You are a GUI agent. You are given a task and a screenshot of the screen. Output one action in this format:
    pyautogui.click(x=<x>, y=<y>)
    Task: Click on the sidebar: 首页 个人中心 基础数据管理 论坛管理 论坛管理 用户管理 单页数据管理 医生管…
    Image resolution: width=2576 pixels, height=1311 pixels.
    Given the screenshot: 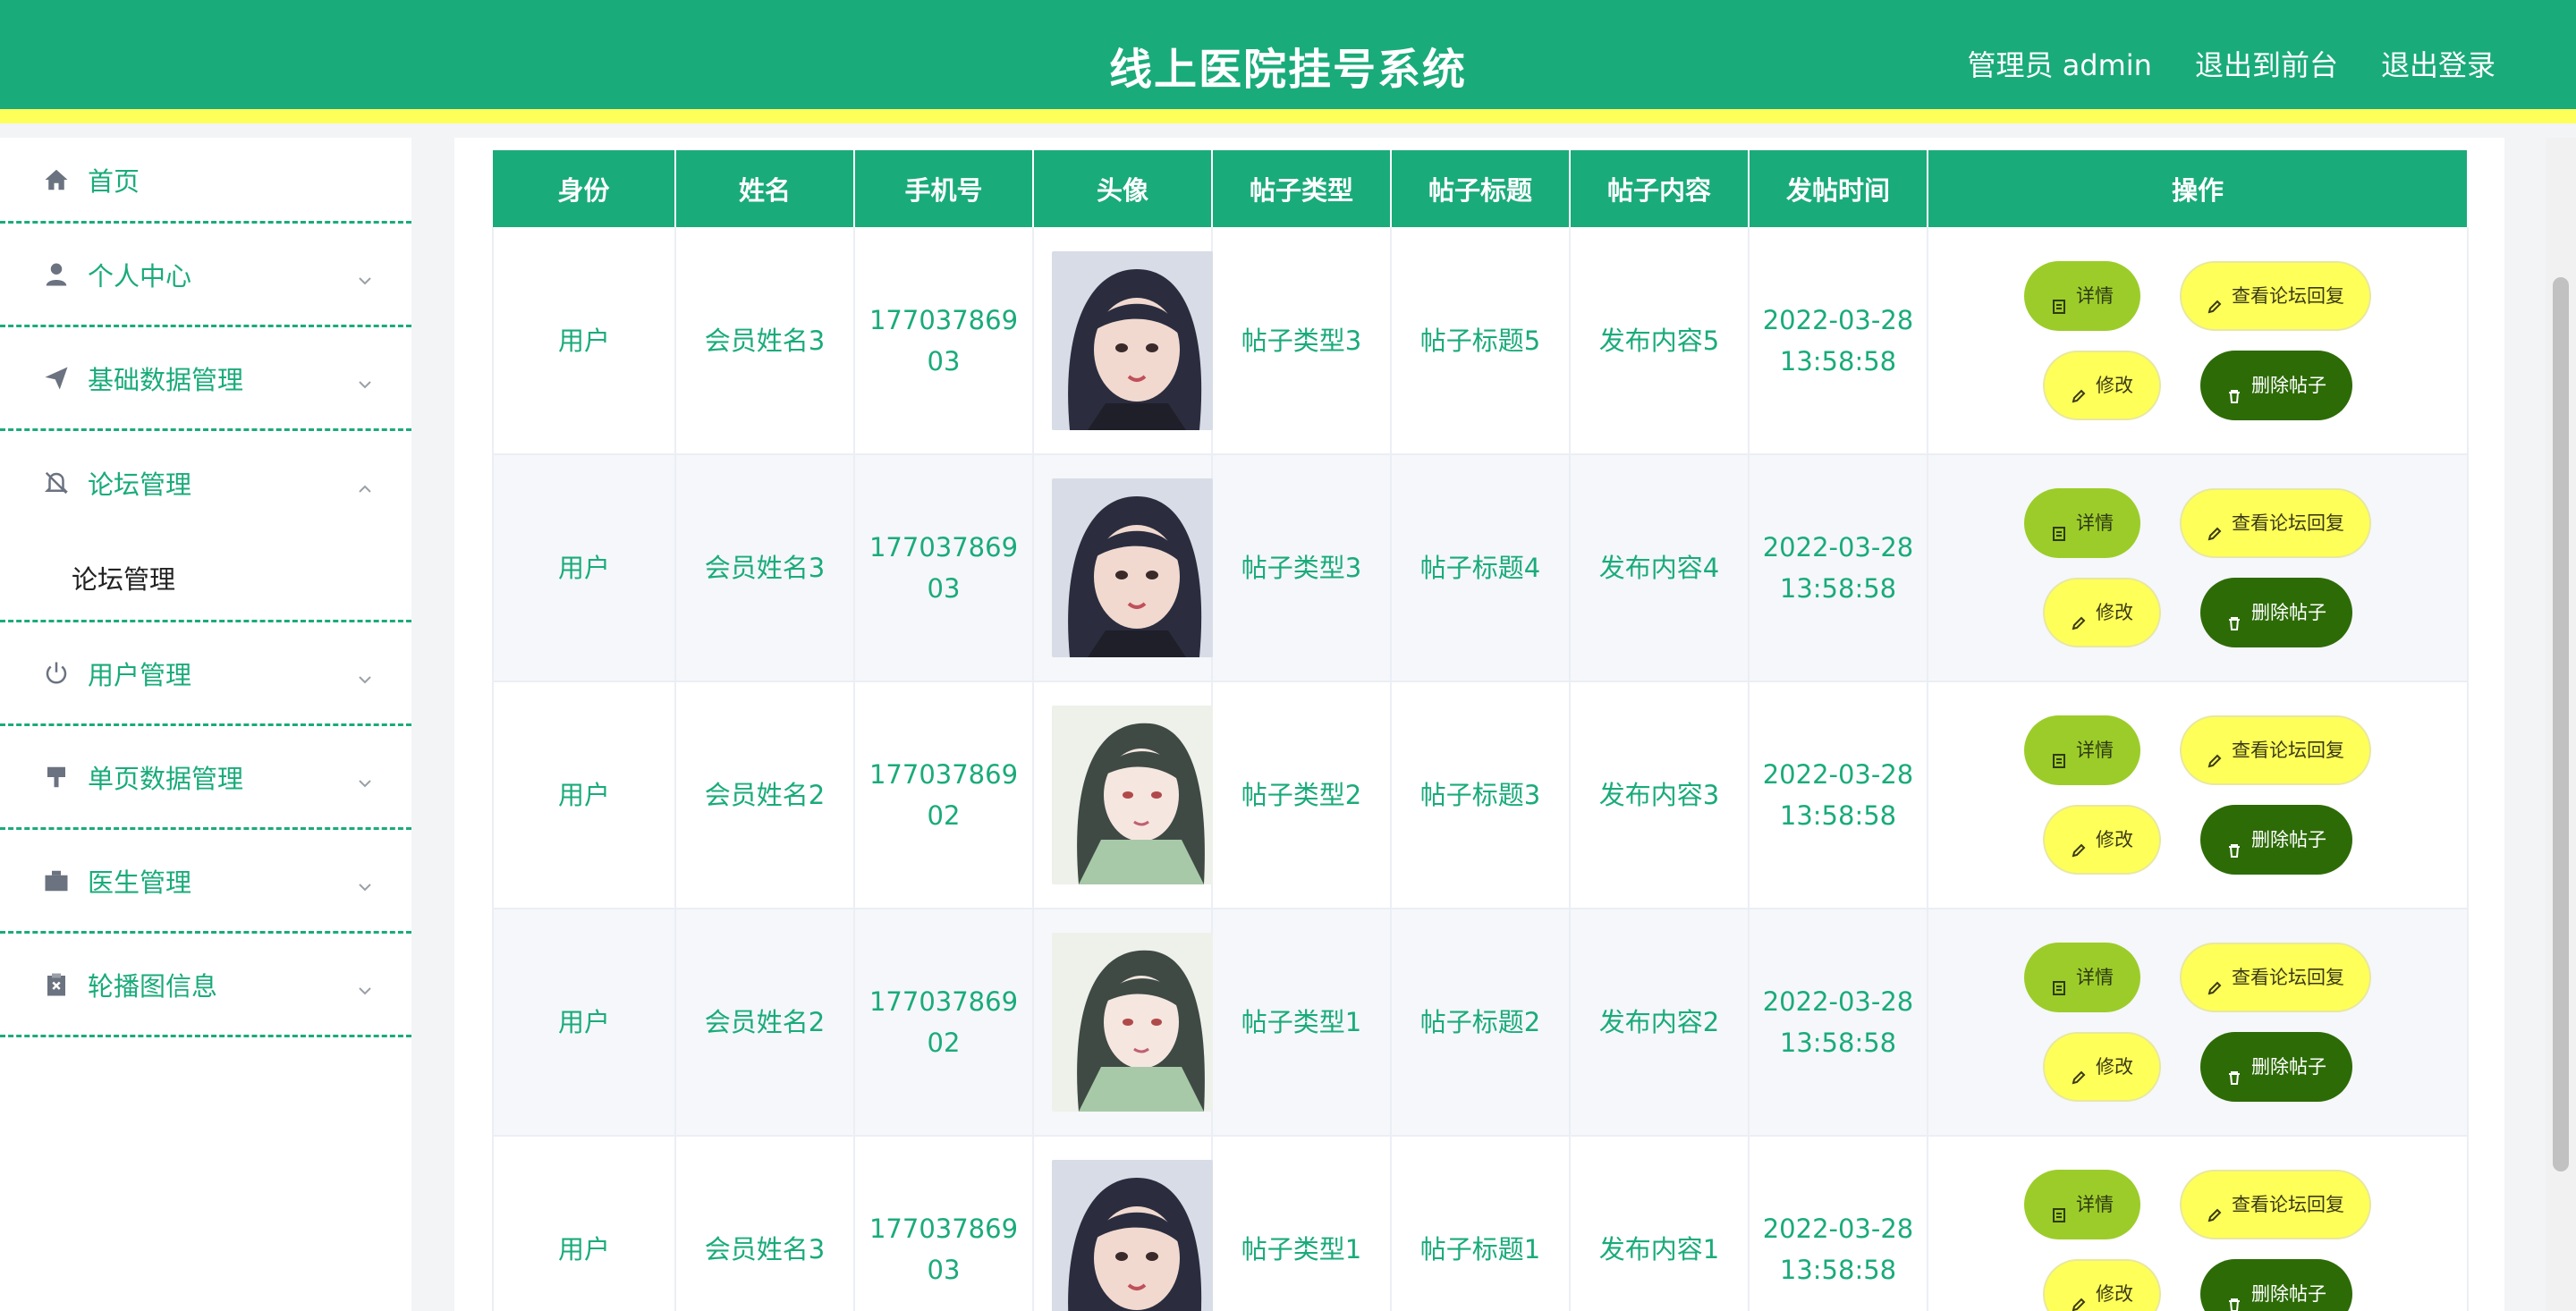 What is the action you would take?
    pyautogui.click(x=205, y=724)
    